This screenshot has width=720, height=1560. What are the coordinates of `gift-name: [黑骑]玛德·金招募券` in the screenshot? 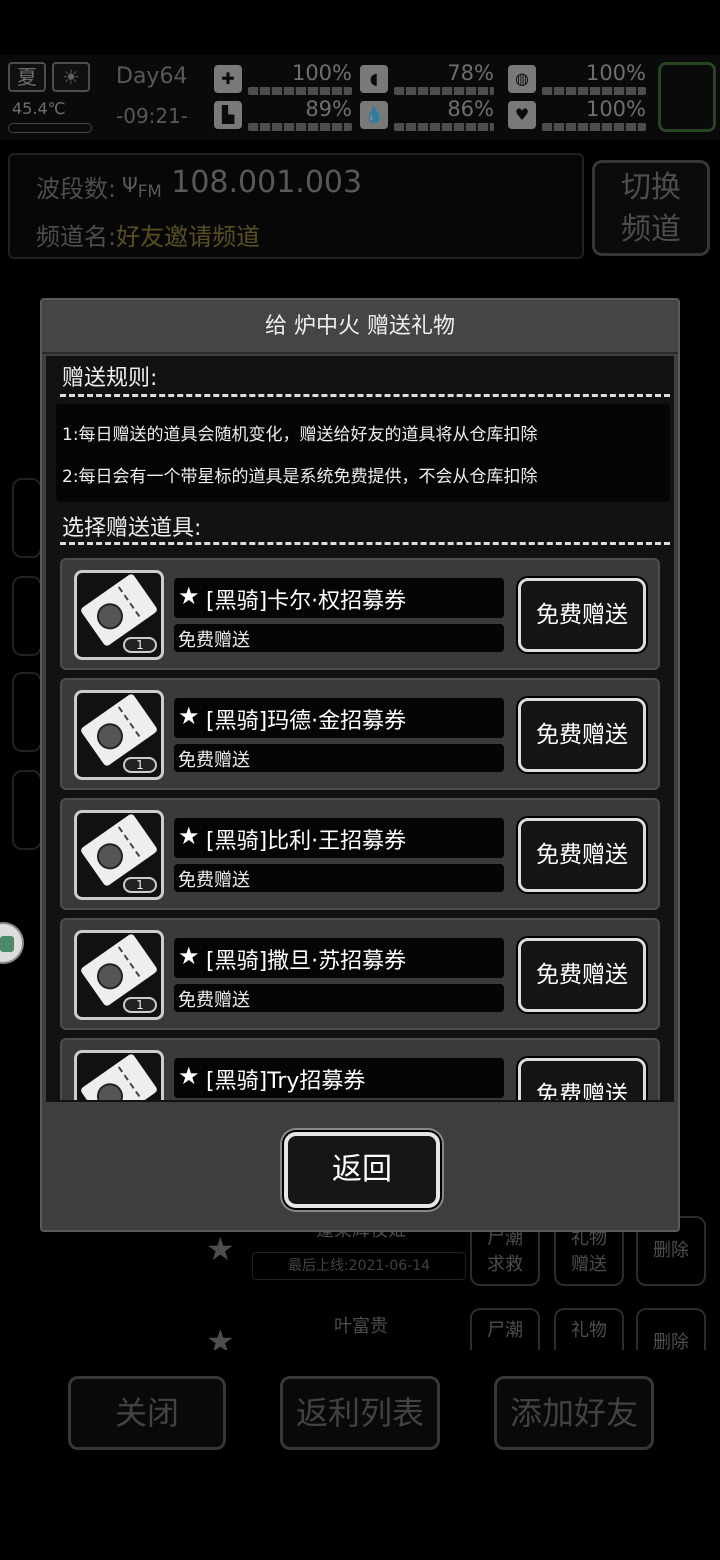 It's located at (306, 721).